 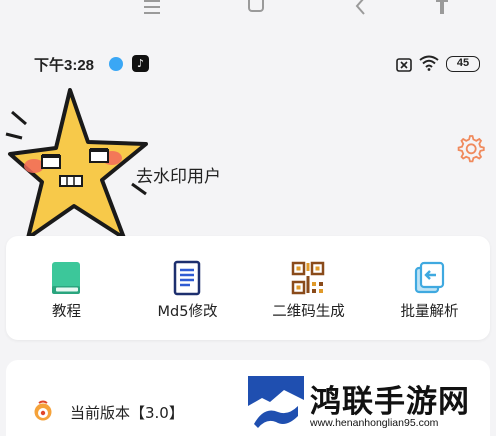 I want to click on system-navigation-bar, so click(x=248, y=11).